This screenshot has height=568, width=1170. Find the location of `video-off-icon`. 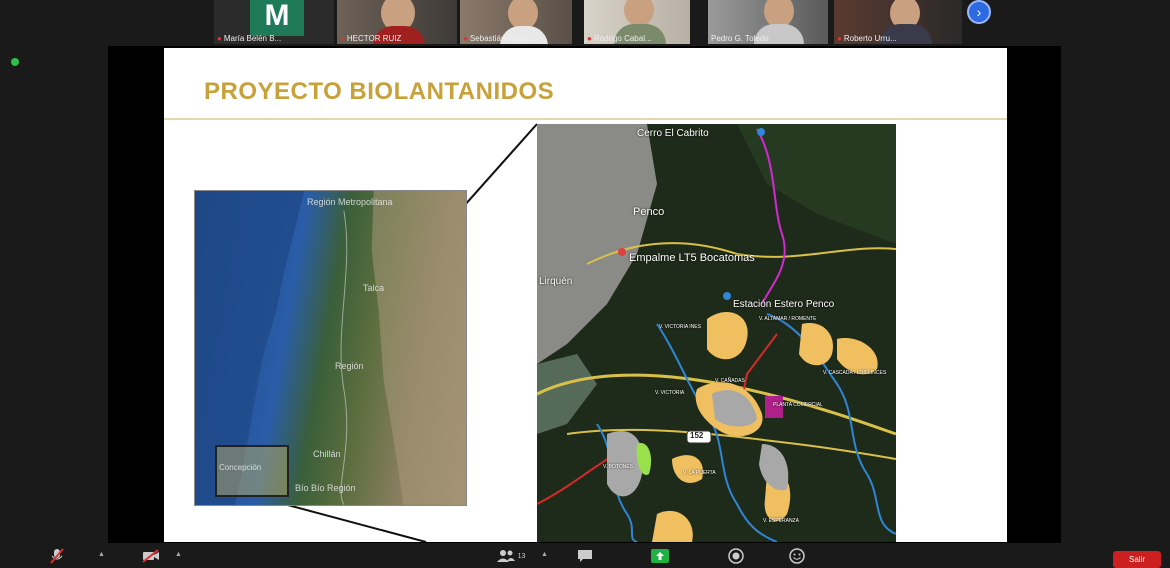

video-off-icon is located at coordinates (150, 556).